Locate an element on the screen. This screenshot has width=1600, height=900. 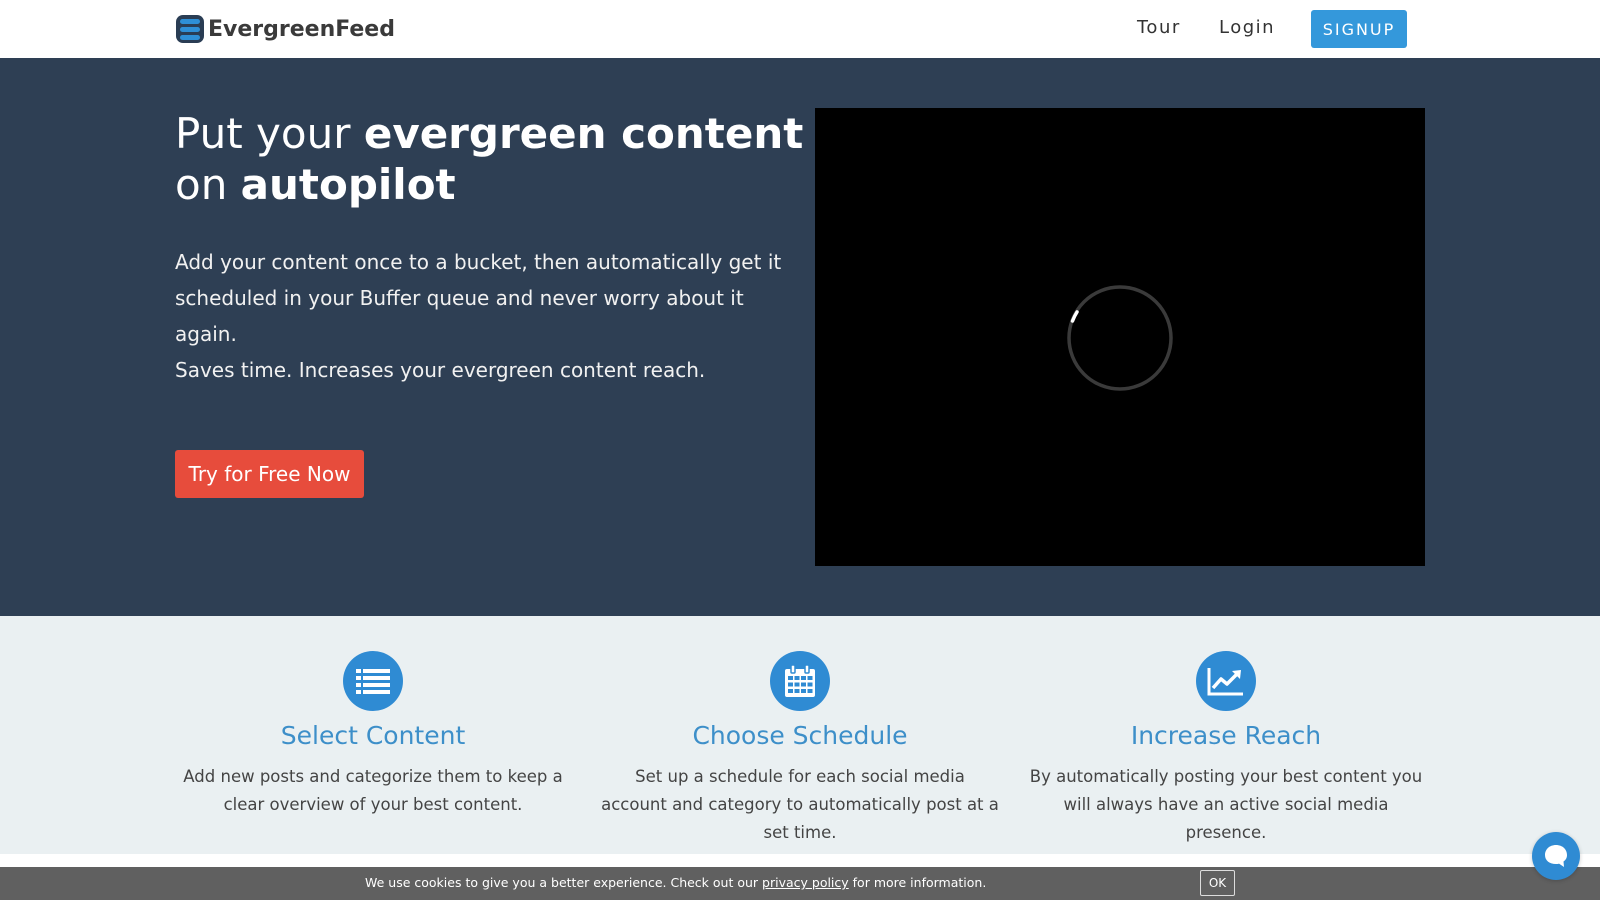
feature-title: Choose Schedule is located at coordinates (800, 735).